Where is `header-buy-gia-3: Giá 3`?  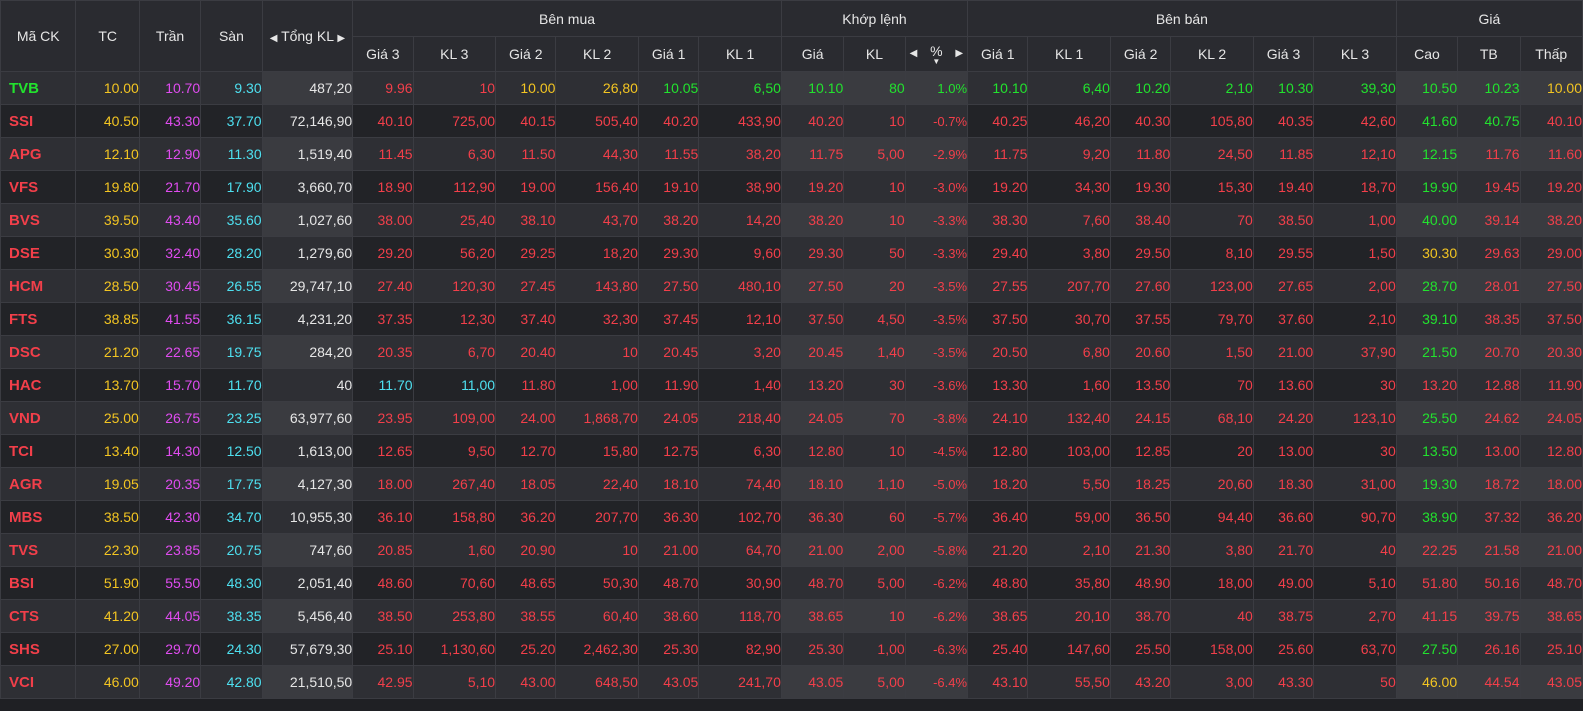 header-buy-gia-3: Giá 3 is located at coordinates (383, 54).